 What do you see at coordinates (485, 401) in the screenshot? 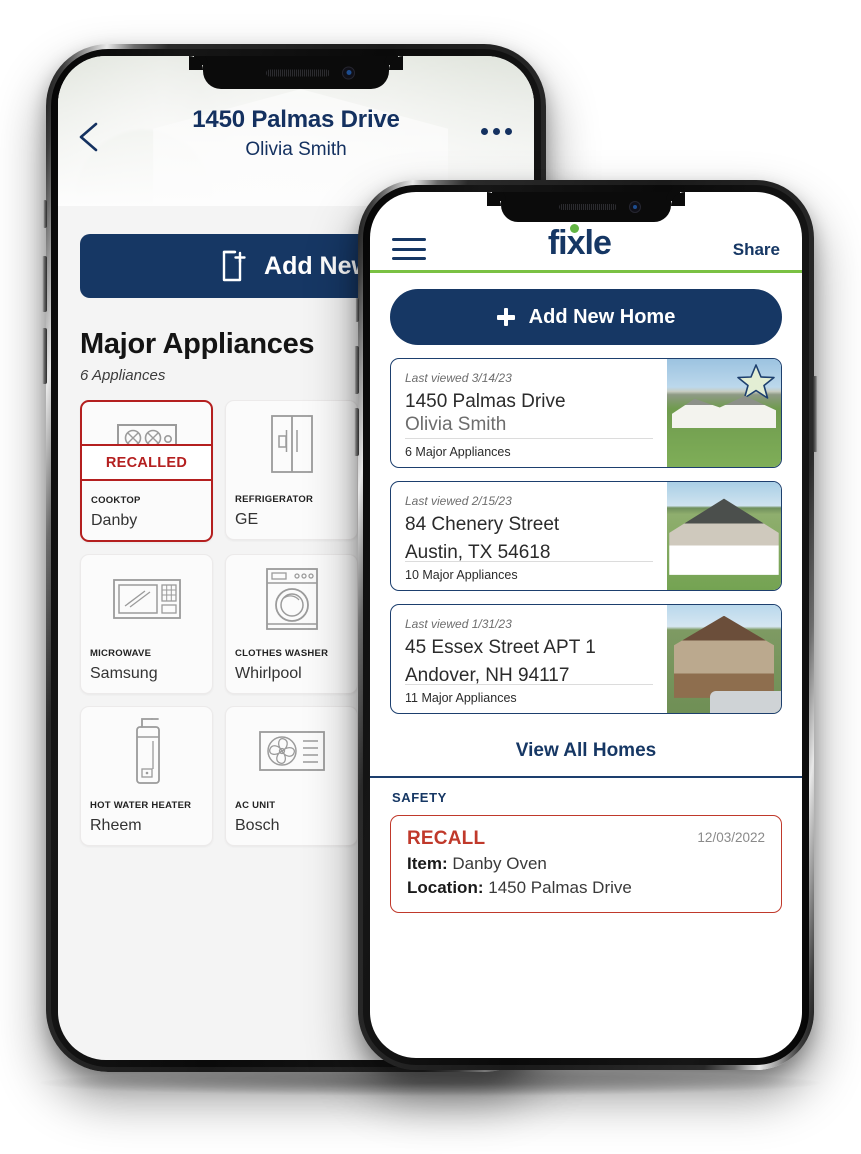
I see `home-address: 1450 Palmas Drive` at bounding box center [485, 401].